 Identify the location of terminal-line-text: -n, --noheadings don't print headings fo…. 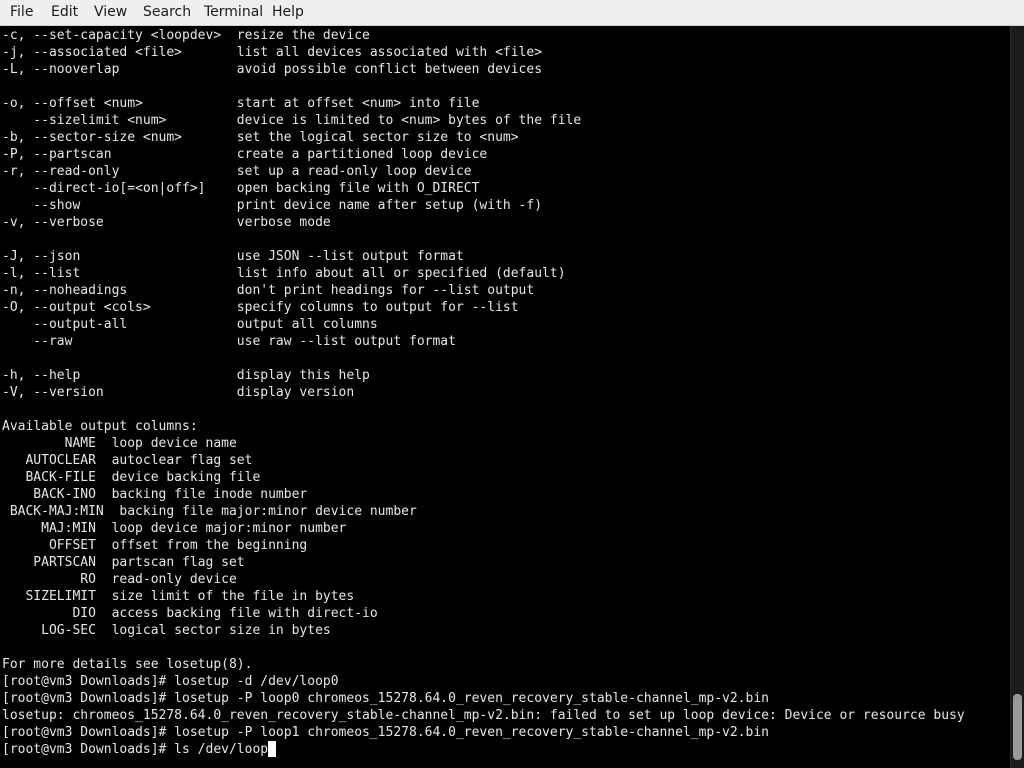
(268, 290).